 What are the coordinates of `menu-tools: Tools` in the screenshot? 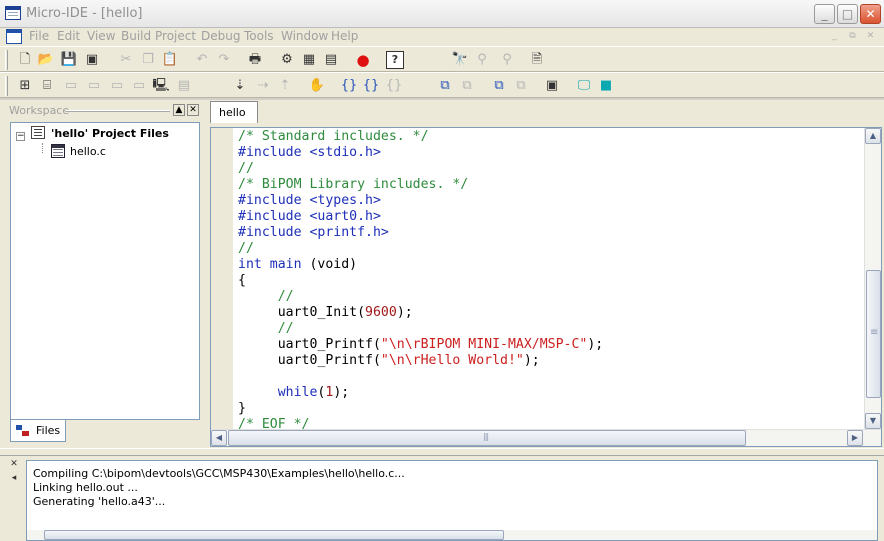 It's located at (259, 36).